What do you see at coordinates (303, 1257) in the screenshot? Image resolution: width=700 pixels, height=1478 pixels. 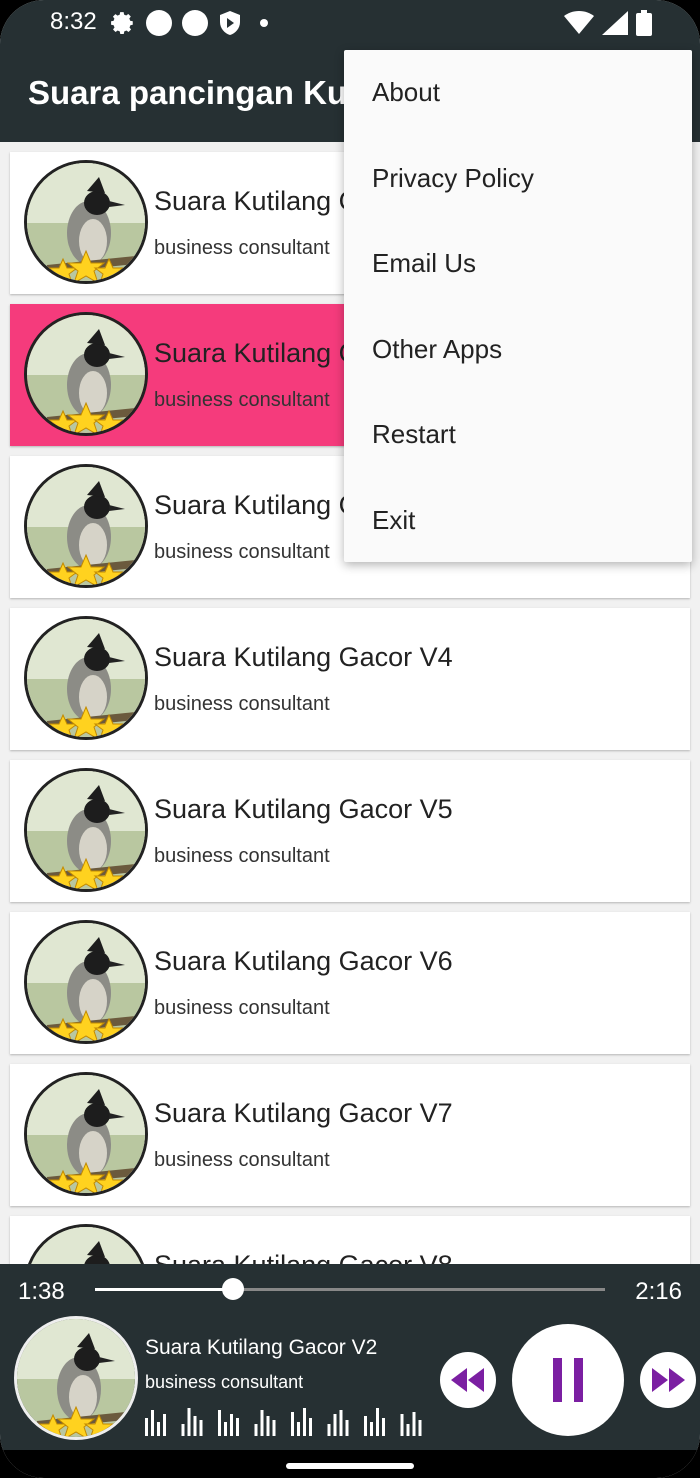 I see `song-title: Suara Kutilang Gacor V8` at bounding box center [303, 1257].